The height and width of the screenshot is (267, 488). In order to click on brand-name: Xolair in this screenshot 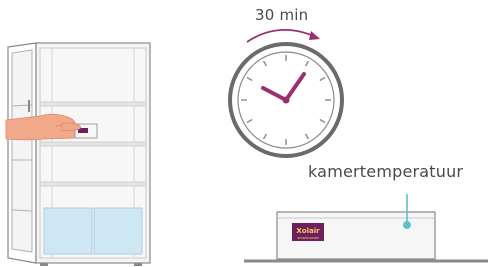, I will do `click(308, 231)`.